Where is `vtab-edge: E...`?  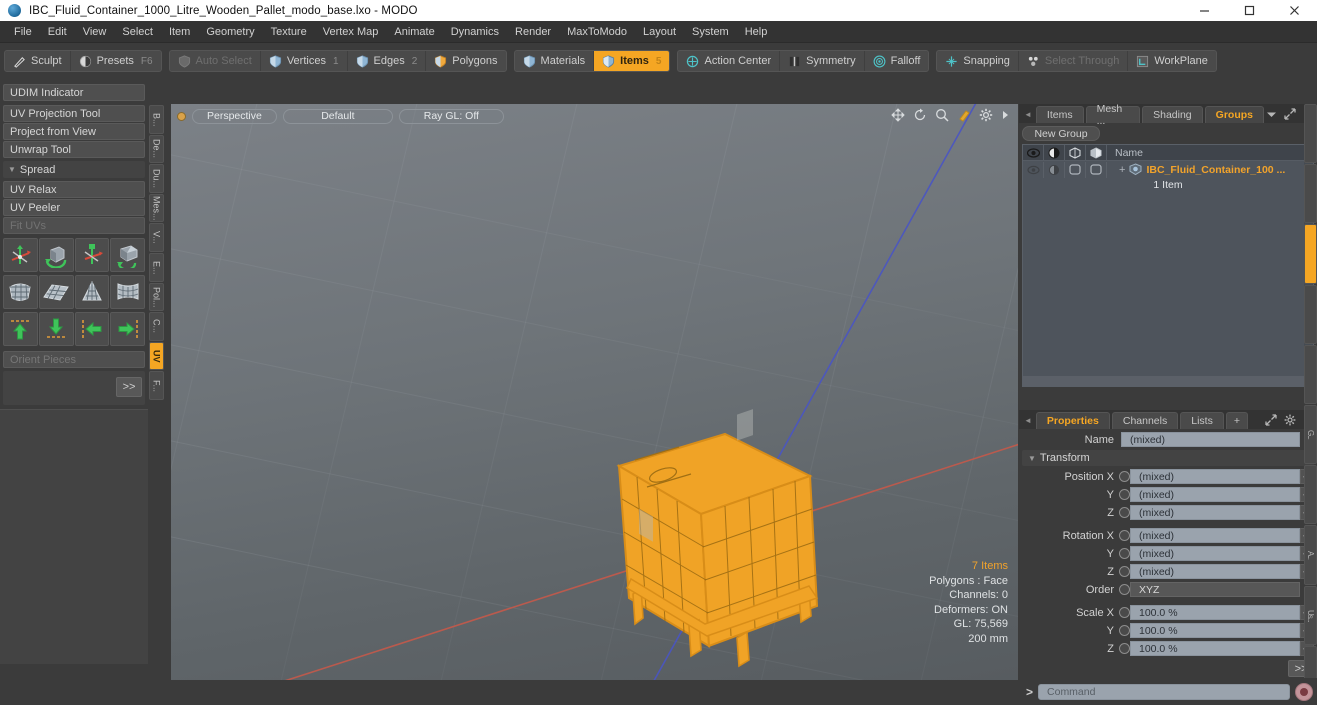
vtab-edge: E... is located at coordinates (156, 267).